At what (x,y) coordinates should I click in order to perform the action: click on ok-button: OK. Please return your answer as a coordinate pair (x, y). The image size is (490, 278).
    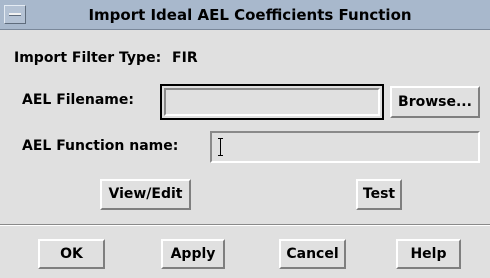
    Looking at the image, I should click on (71, 254).